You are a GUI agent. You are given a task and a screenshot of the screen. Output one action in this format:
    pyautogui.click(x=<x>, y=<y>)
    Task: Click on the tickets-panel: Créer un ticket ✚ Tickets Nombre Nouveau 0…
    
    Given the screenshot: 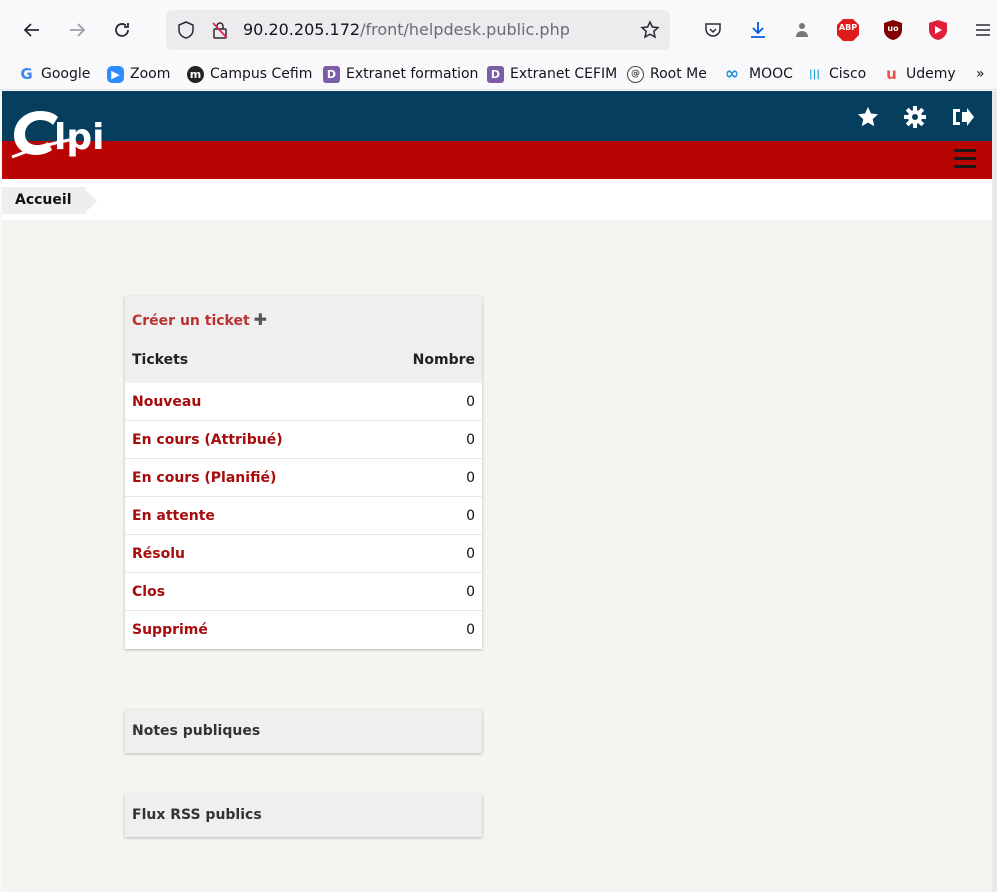 What is the action you would take?
    pyautogui.click(x=303, y=472)
    